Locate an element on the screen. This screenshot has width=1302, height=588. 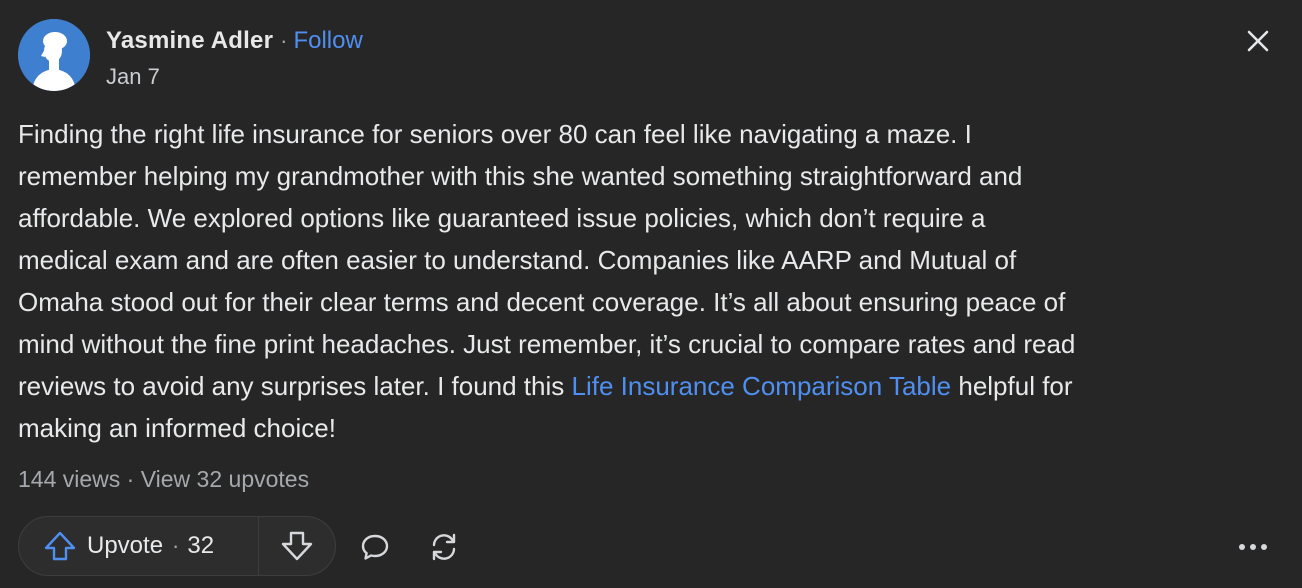
vote-group: Upvote · 32 is located at coordinates (177, 546).